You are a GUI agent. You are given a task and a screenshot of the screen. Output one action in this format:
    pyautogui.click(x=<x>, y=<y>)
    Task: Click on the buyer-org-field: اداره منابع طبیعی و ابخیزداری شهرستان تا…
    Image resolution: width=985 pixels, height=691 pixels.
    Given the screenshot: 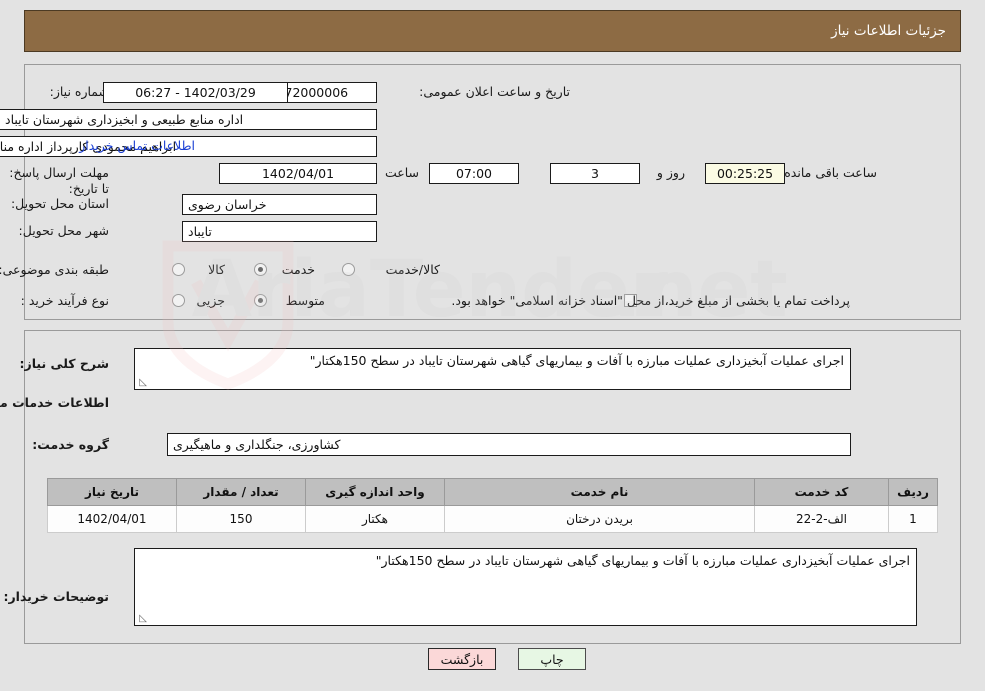 What is the action you would take?
    pyautogui.click(x=188, y=119)
    